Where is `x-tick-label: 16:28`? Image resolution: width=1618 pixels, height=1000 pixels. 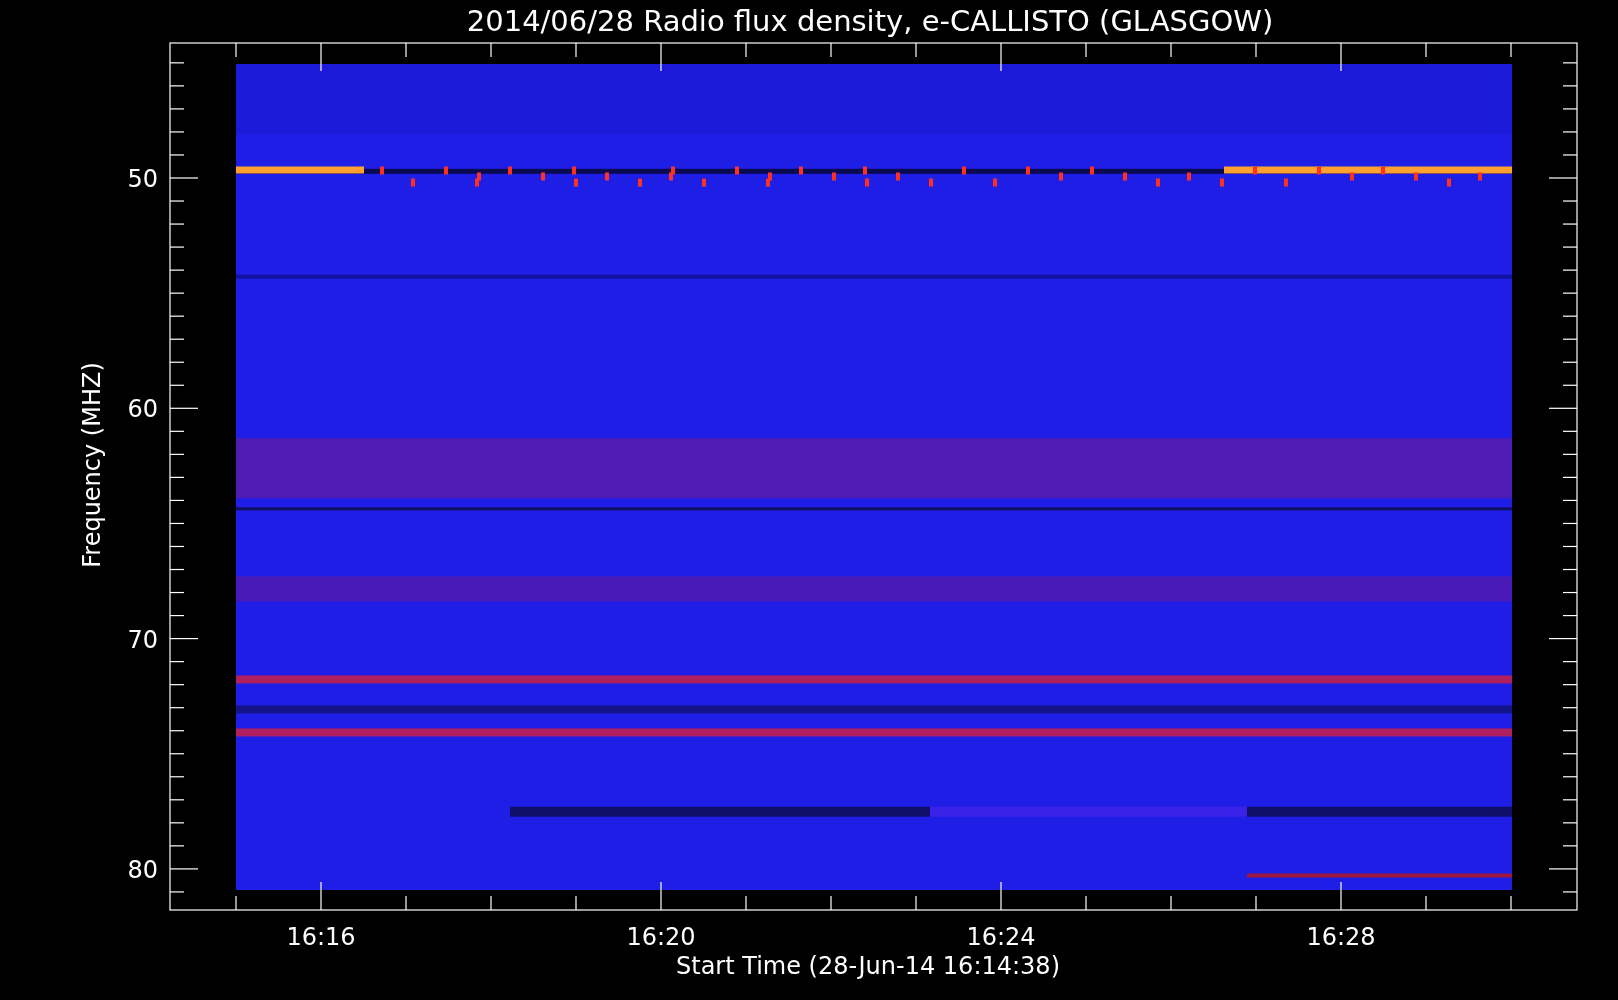 x-tick-label: 16:28 is located at coordinates (1341, 937).